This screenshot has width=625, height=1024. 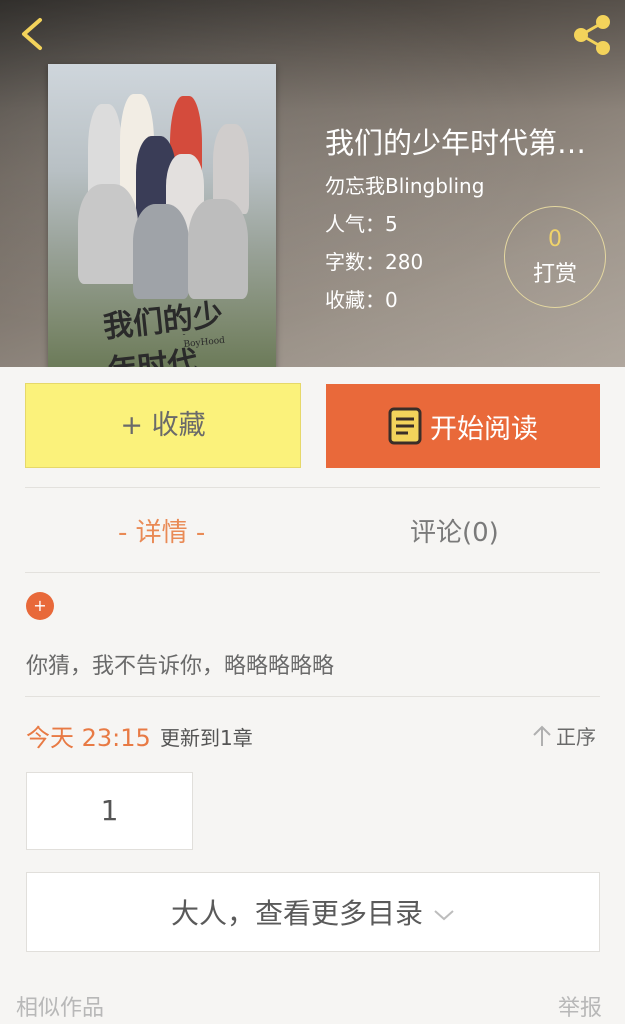 I want to click on arrow-up-icon, so click(x=542, y=735).